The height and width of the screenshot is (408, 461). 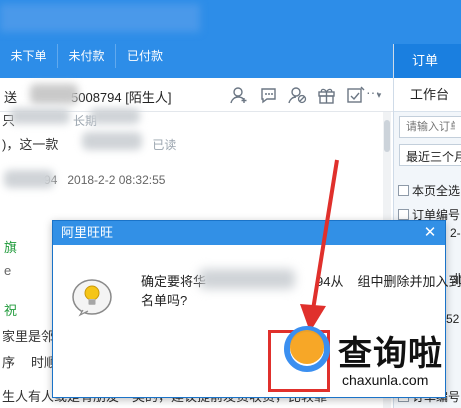 What do you see at coordinates (430, 127) in the screenshot?
I see `order-search-input` at bounding box center [430, 127].